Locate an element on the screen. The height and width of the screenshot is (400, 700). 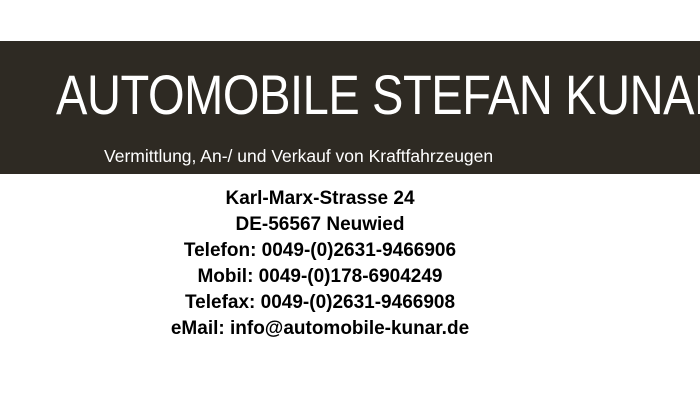
fax-number: Telefax: 0049-(0)2631-9466908 is located at coordinates (320, 302).